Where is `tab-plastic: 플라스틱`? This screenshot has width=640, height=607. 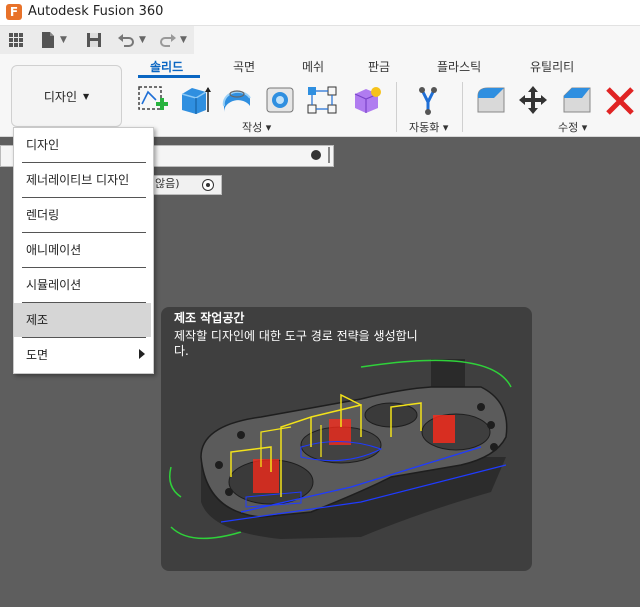
tab-plastic: 플라스틱 is located at coordinates (459, 66).